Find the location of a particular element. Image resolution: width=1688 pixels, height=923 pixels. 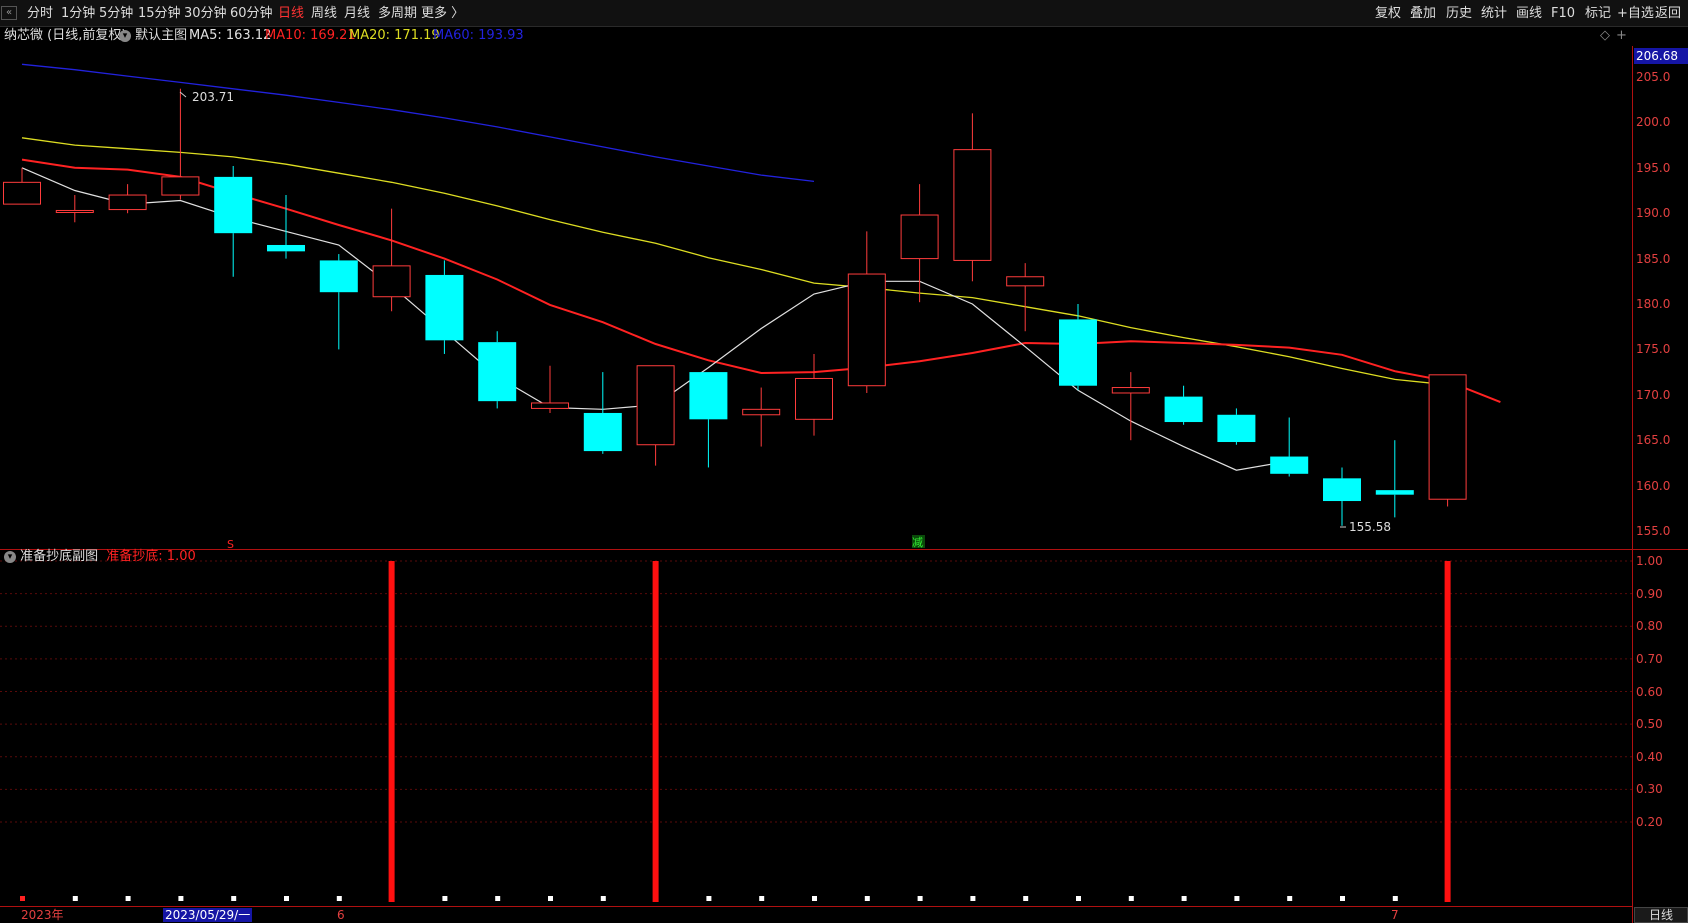

period-status-tab: 日线 is located at coordinates (1661, 915).